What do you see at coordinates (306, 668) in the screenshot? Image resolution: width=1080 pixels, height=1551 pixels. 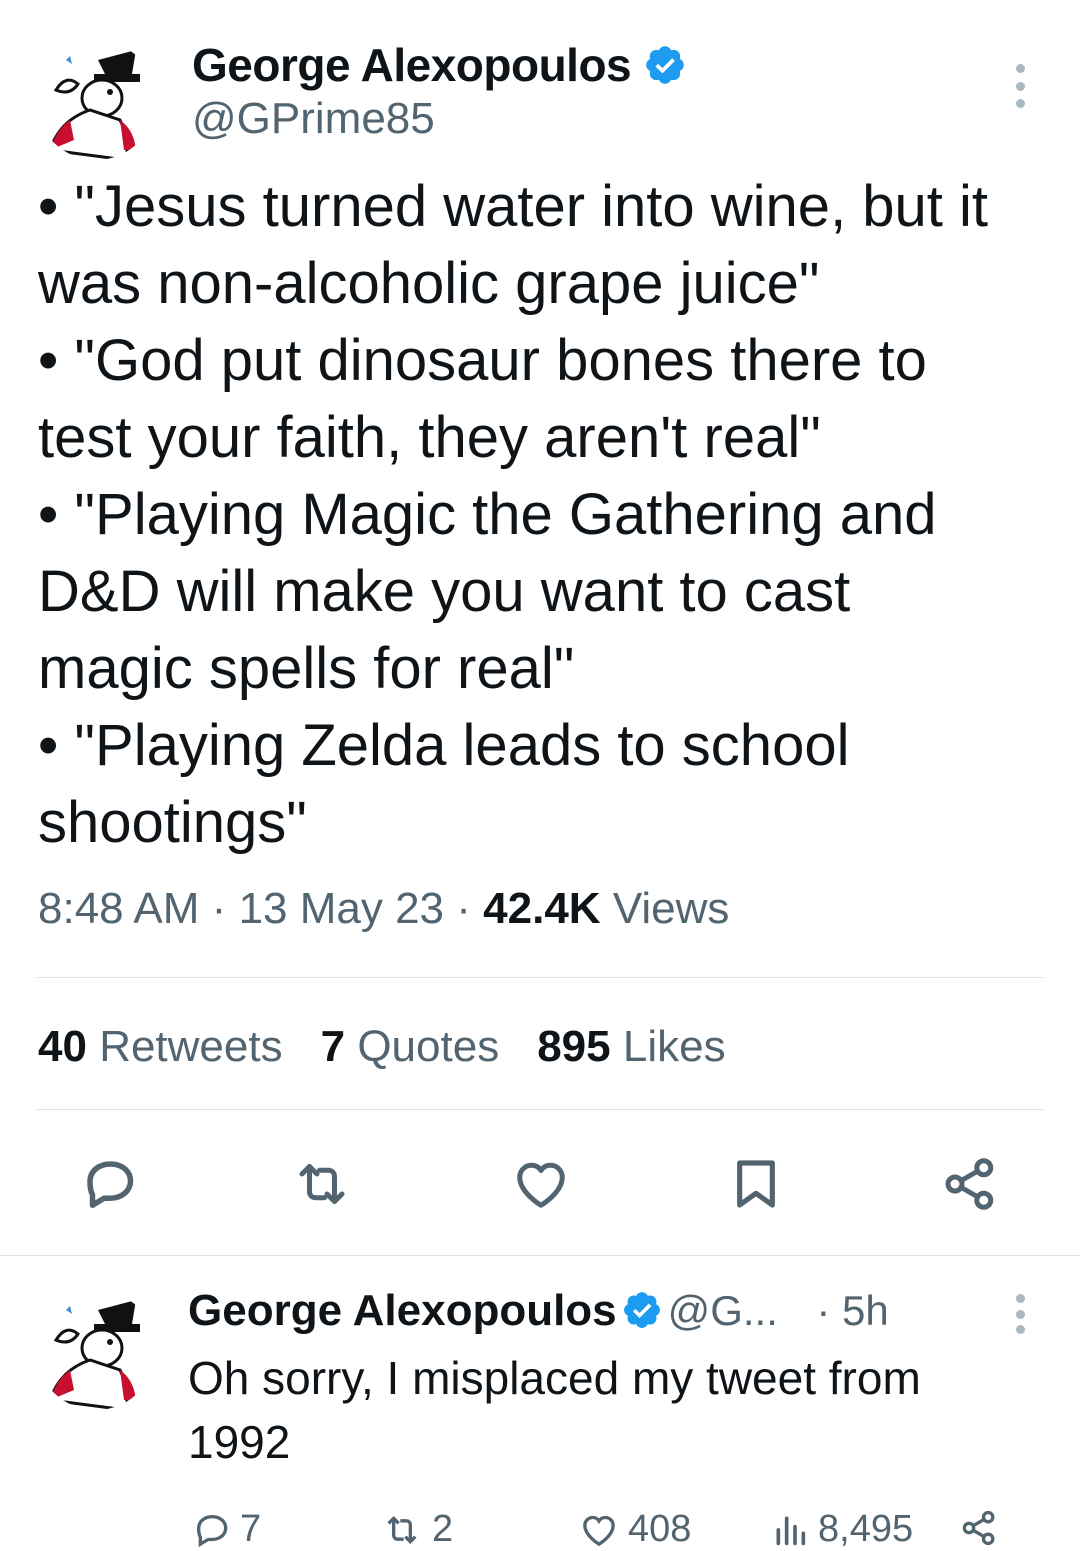 I see `tweet-line: magic spells for real"` at bounding box center [306, 668].